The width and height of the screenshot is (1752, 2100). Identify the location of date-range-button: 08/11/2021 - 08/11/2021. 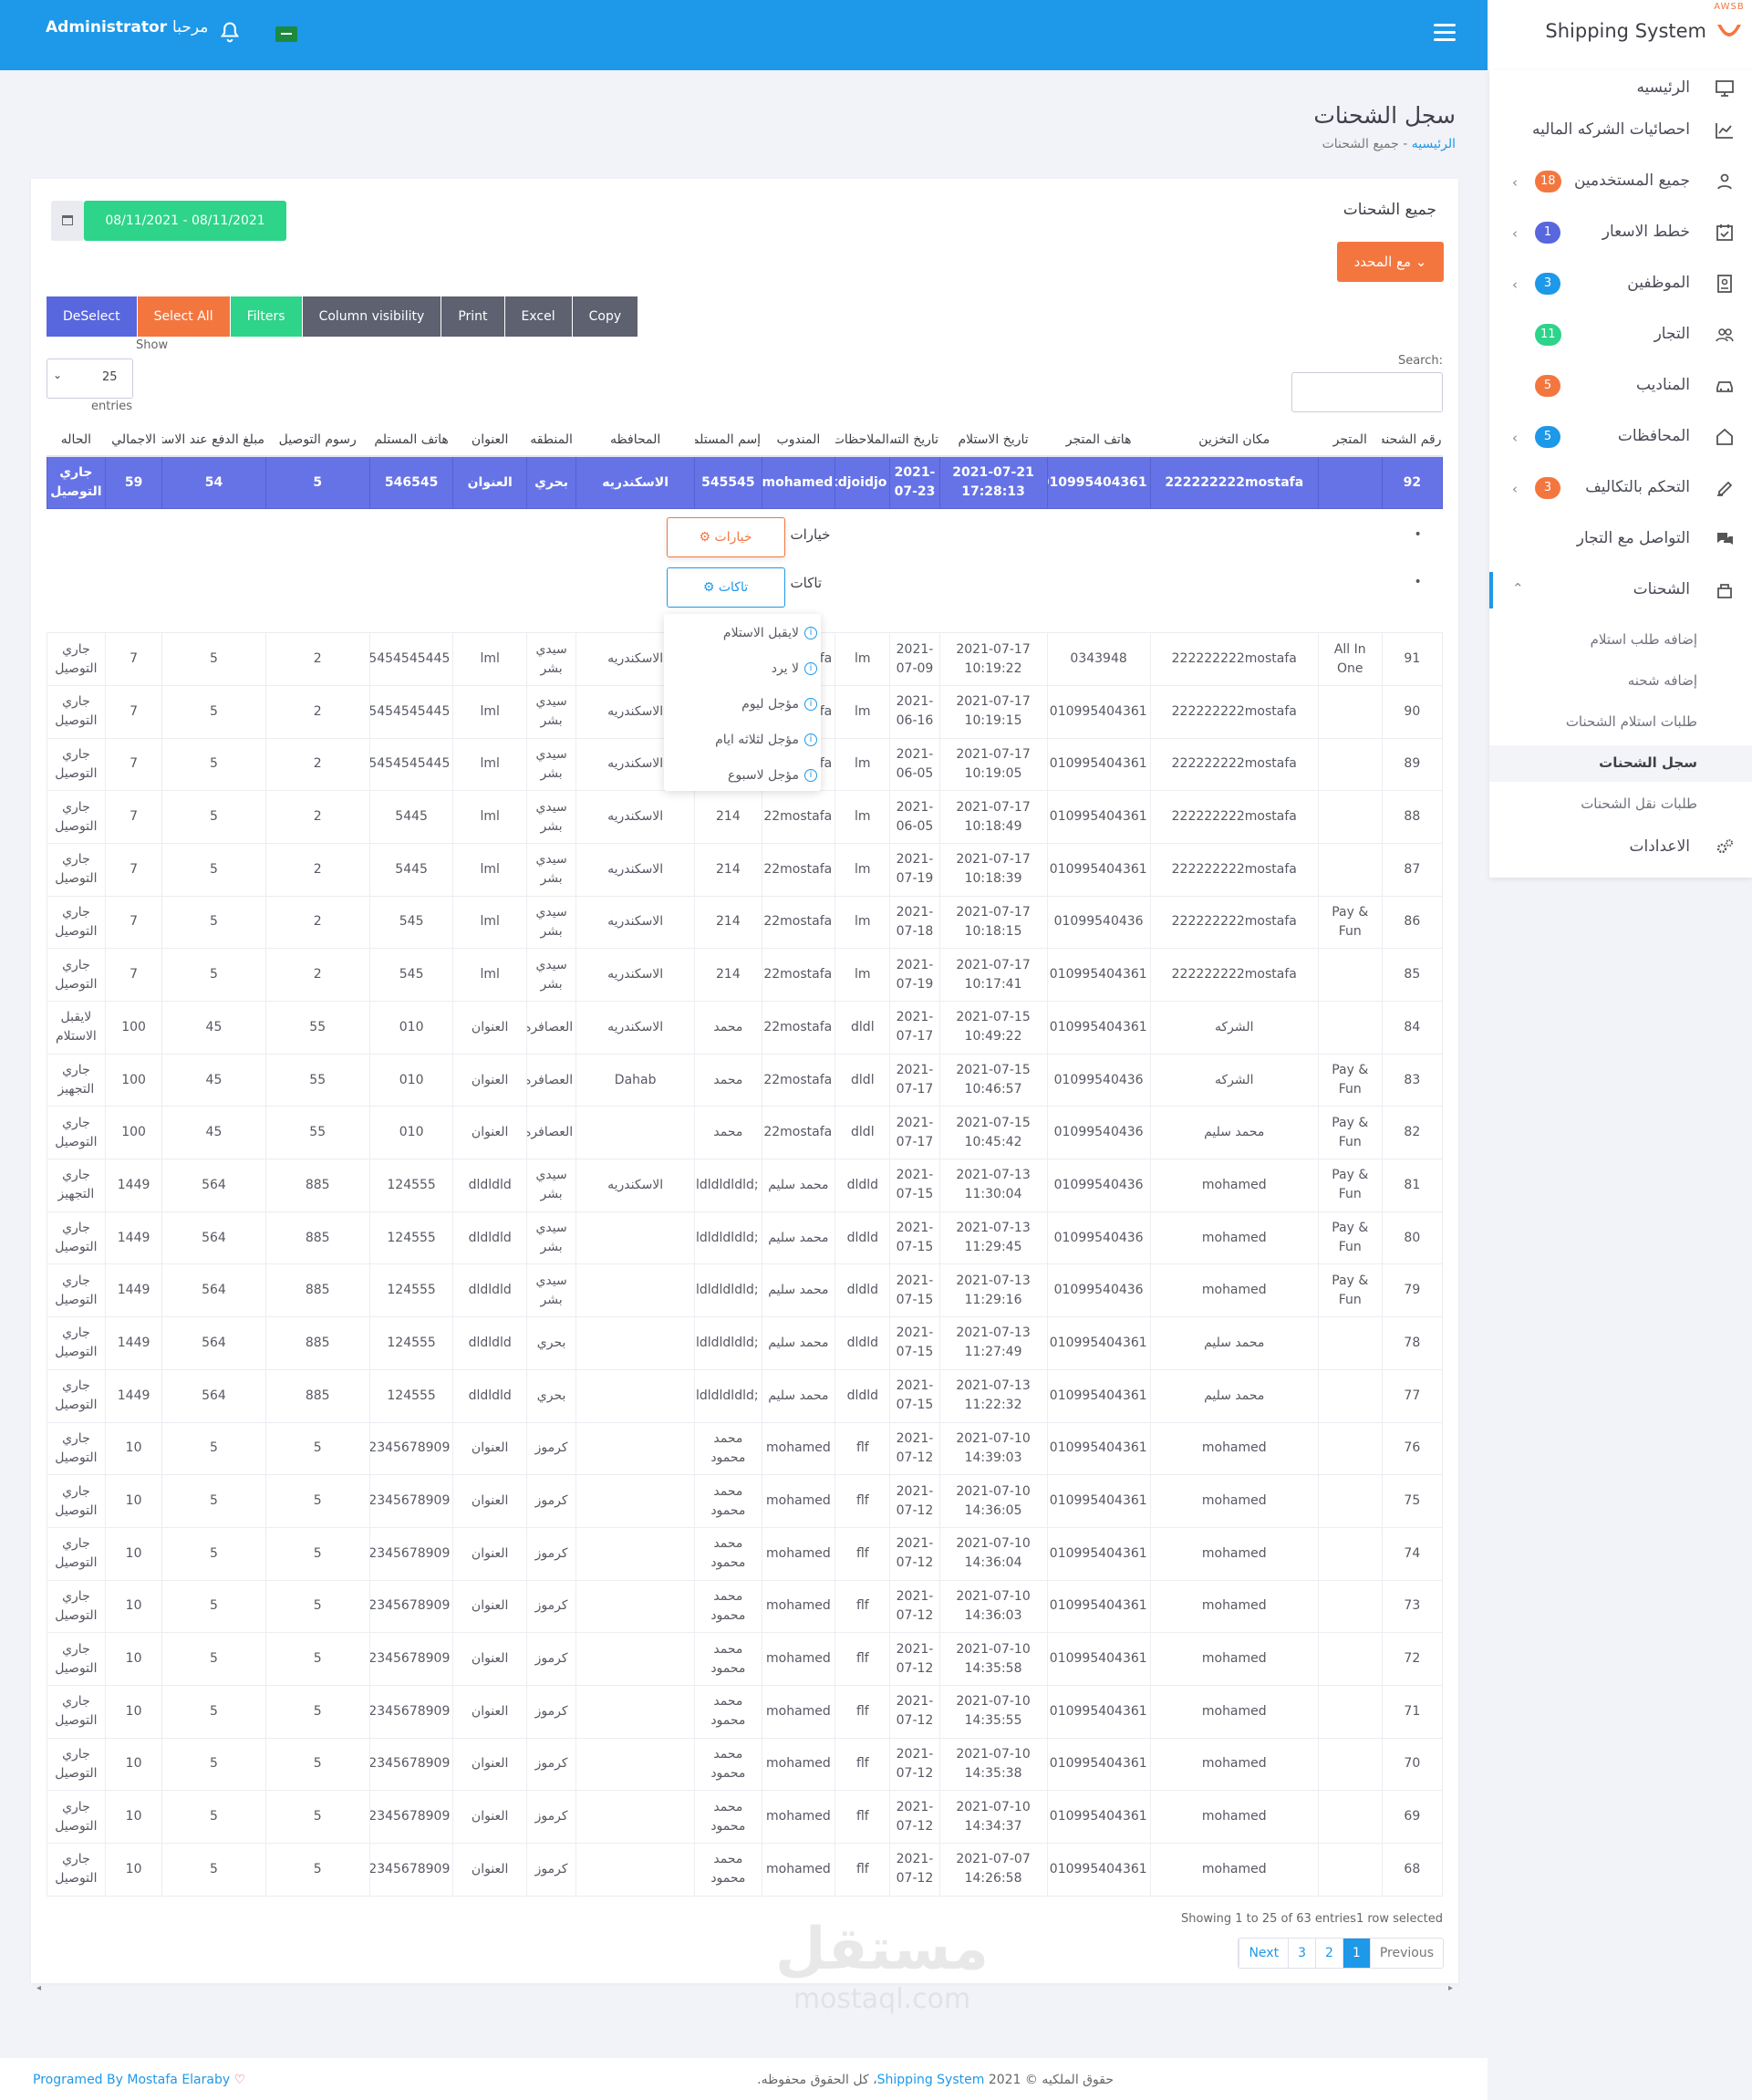
(185, 221).